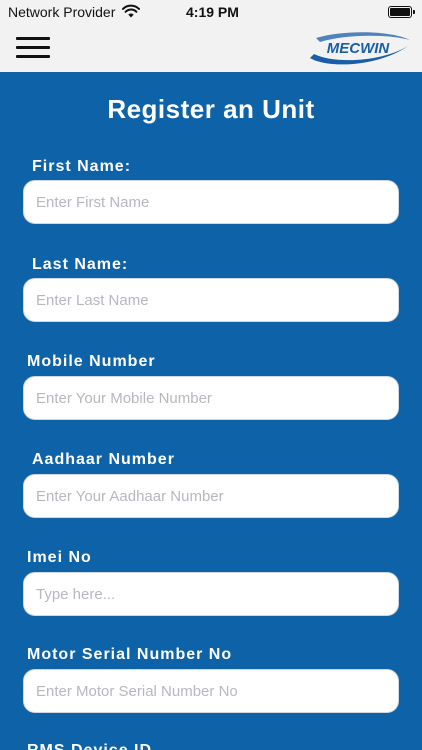 This screenshot has height=750, width=422. What do you see at coordinates (211, 594) in the screenshot?
I see `imei-input` at bounding box center [211, 594].